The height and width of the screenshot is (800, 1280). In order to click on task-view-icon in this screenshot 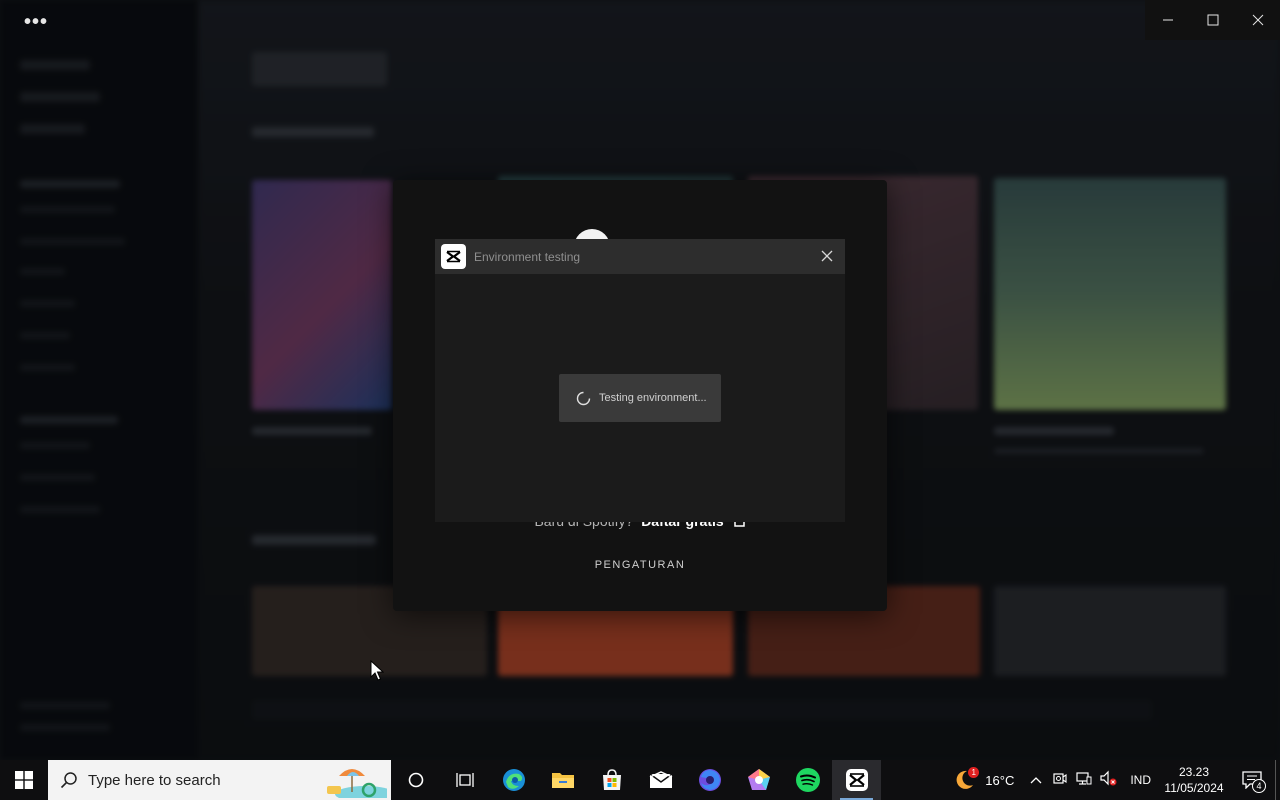, I will do `click(464, 780)`.